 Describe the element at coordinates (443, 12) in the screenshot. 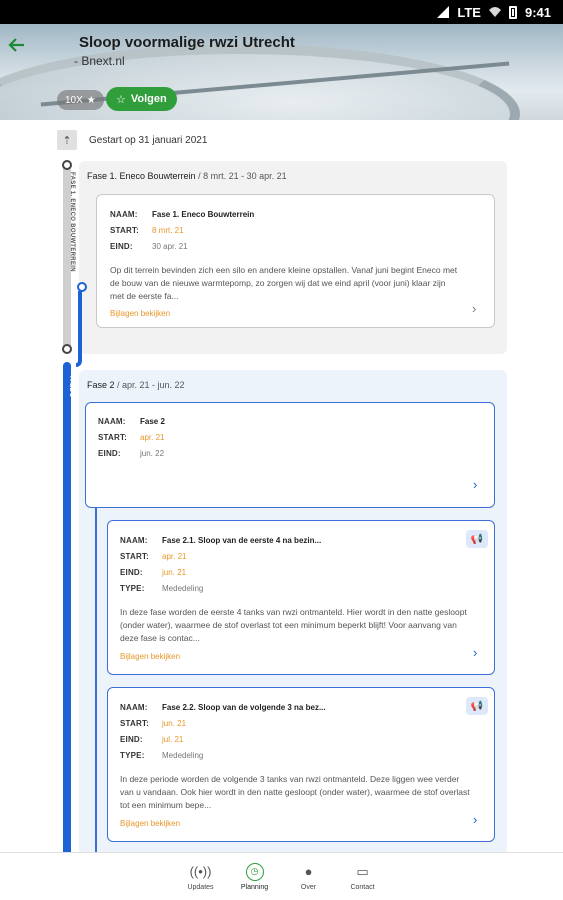

I see `signal-icon` at that location.